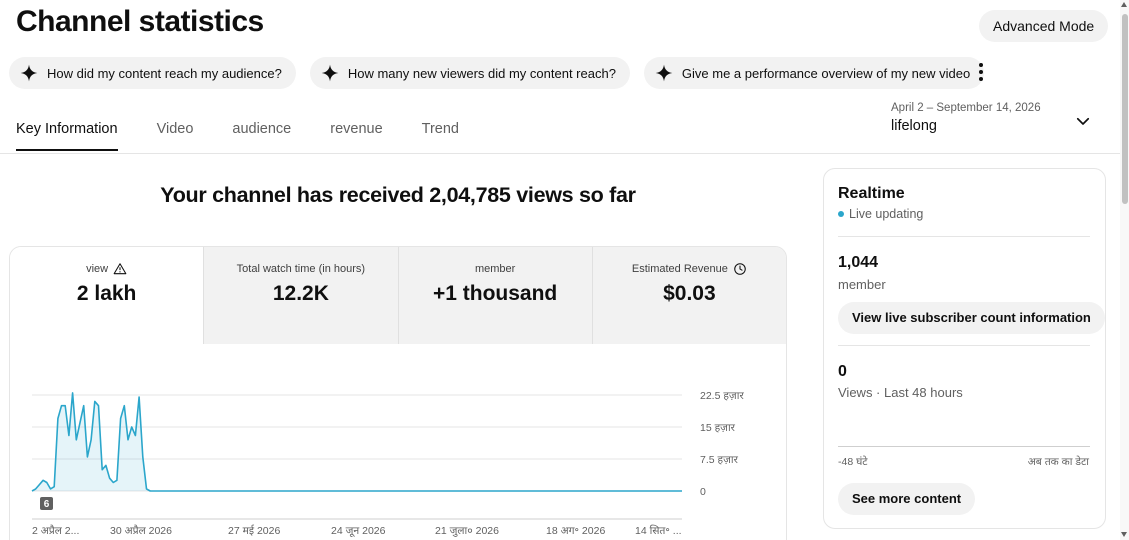  Describe the element at coordinates (97, 269) in the screenshot. I see `metric-label: view` at that location.